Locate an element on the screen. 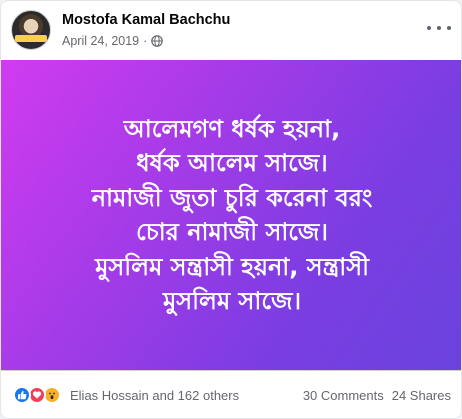 The image size is (462, 419). author-avatar is located at coordinates (31, 30).